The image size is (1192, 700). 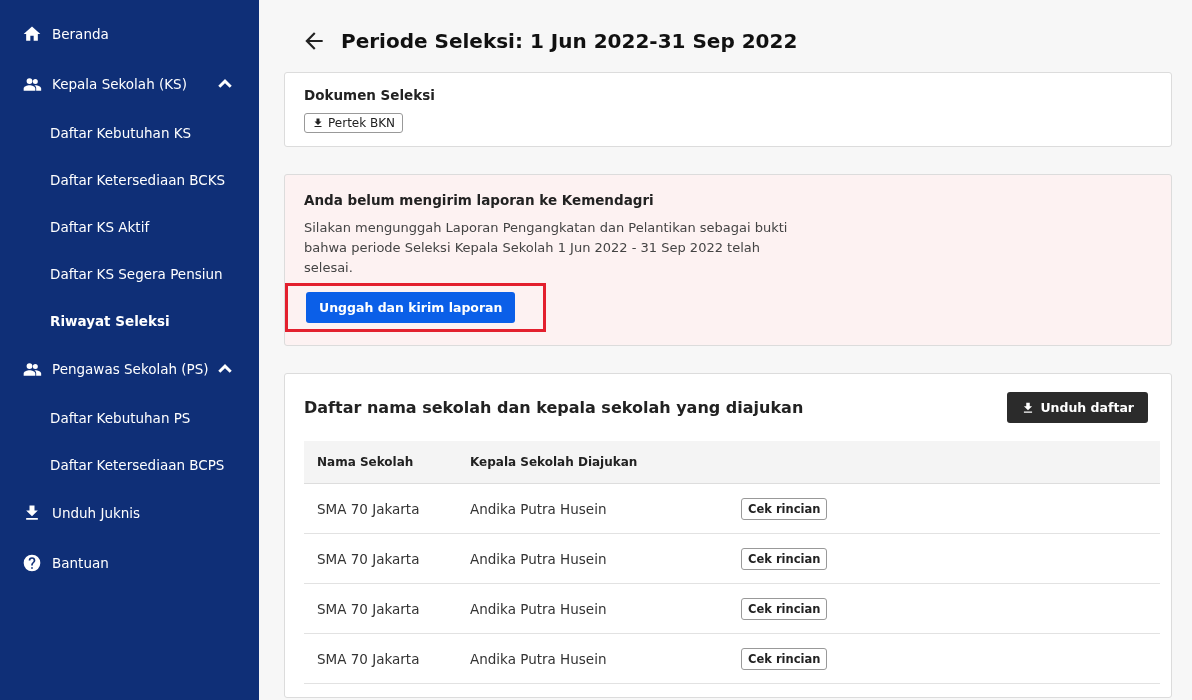 I want to click on column-header: Nama Sekolah, so click(x=380, y=462).